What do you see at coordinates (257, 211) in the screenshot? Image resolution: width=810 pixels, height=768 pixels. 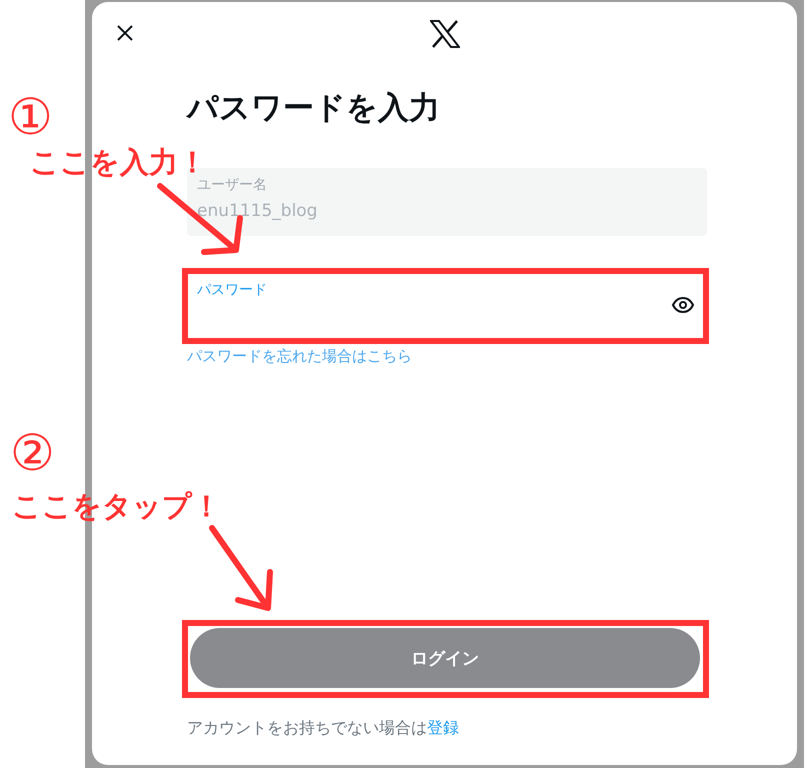 I see `field-value: enu1115_blog` at bounding box center [257, 211].